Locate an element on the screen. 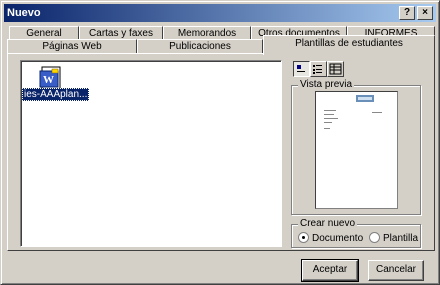 The width and height of the screenshot is (440, 285). close-button: × is located at coordinates (425, 13).